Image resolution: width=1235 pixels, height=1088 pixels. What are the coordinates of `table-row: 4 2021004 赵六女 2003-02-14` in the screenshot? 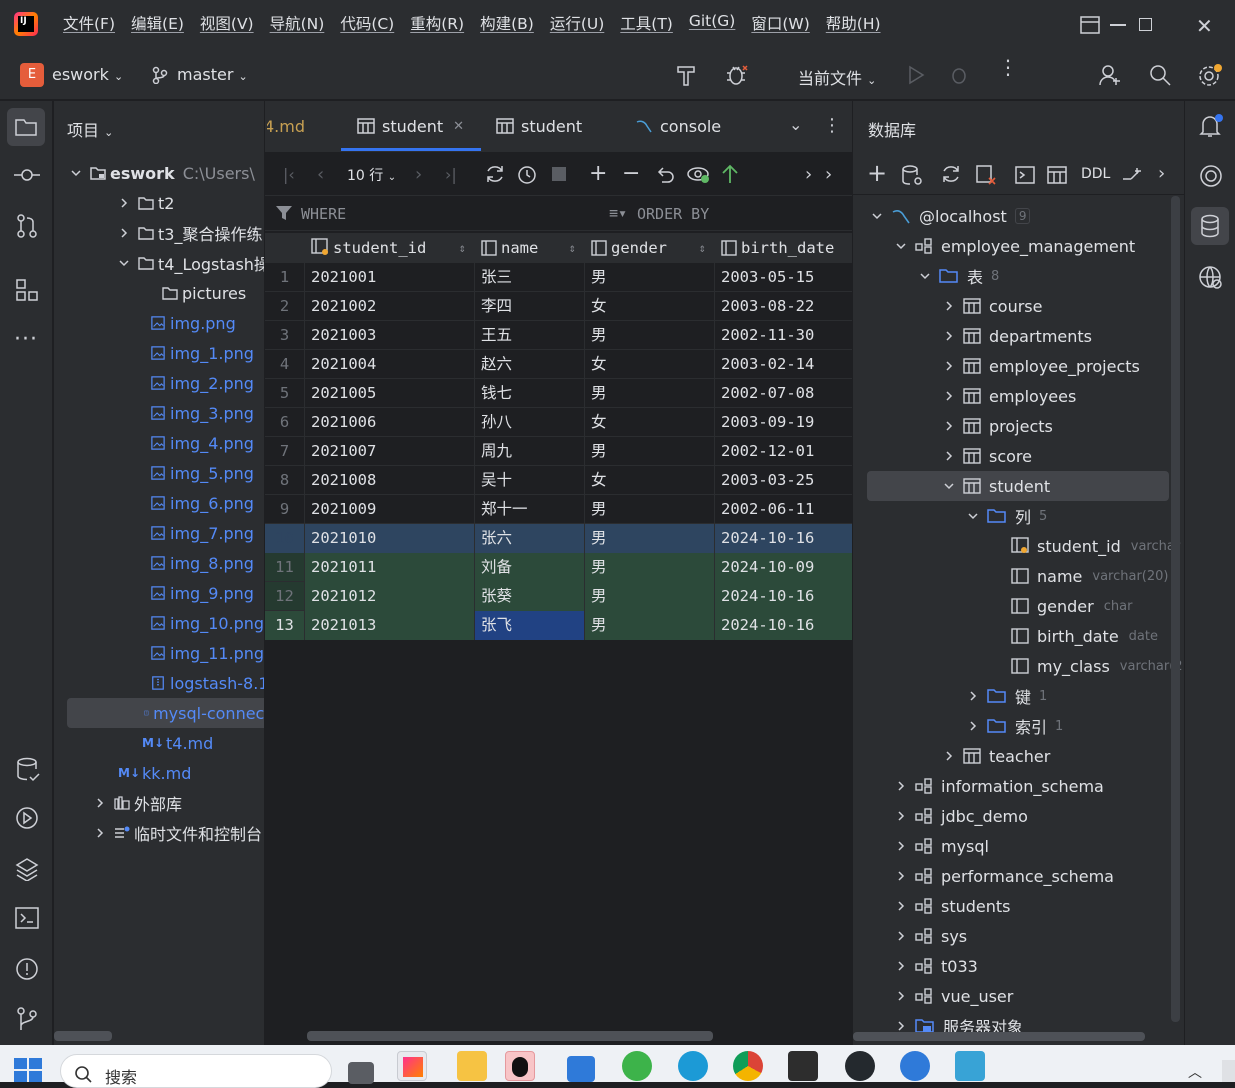 It's located at (559, 364).